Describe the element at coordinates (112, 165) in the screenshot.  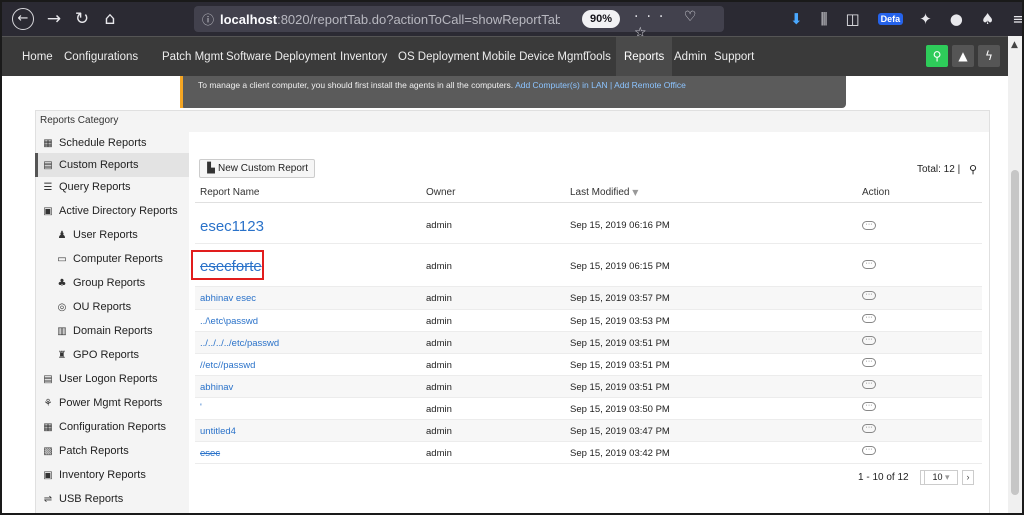
I see `sidebar-item-custom-reports: ▤ Custom Reports` at that location.